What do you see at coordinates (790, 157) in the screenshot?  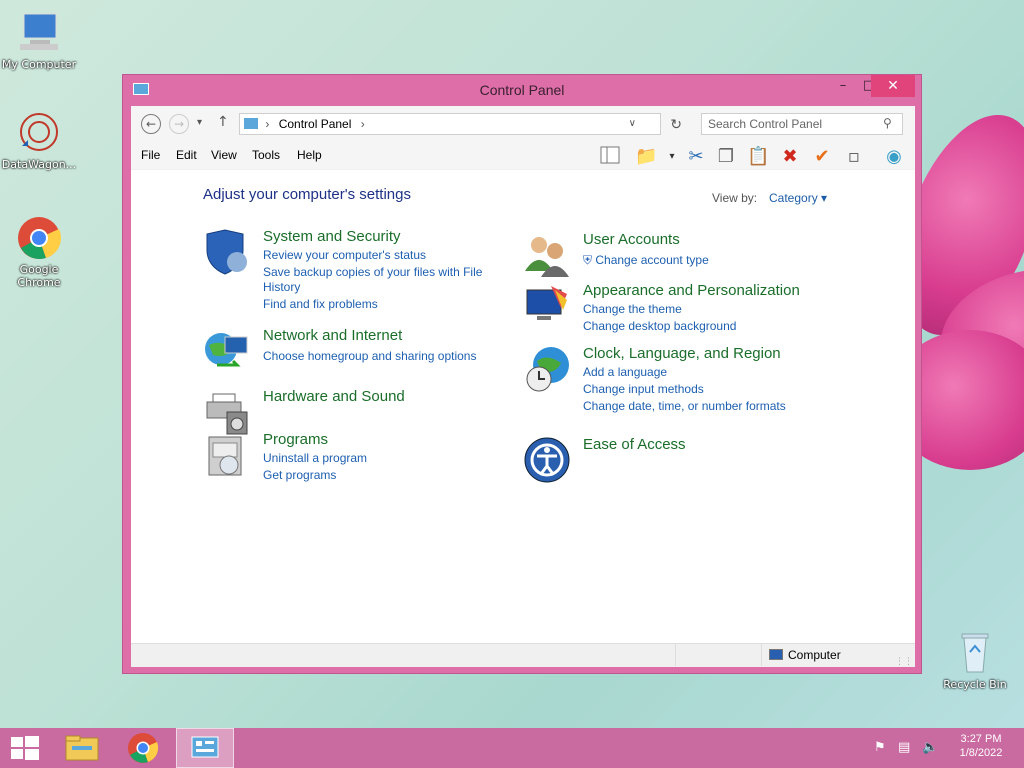 I see `delete-icon: ✖` at bounding box center [790, 157].